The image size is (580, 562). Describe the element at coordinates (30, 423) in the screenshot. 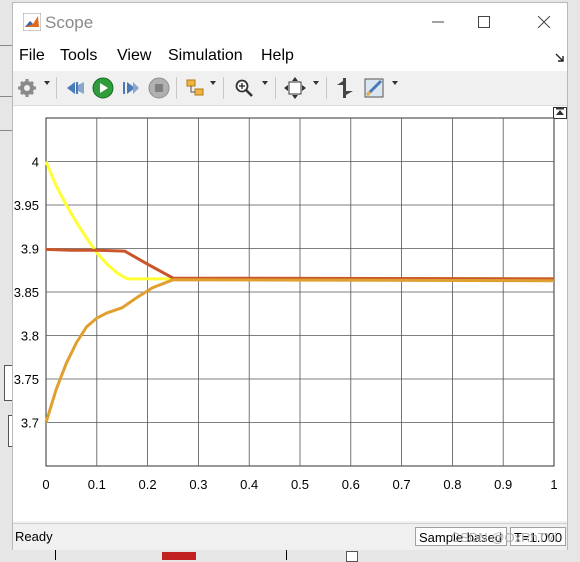

I see `y-tick-label: 3.7` at that location.